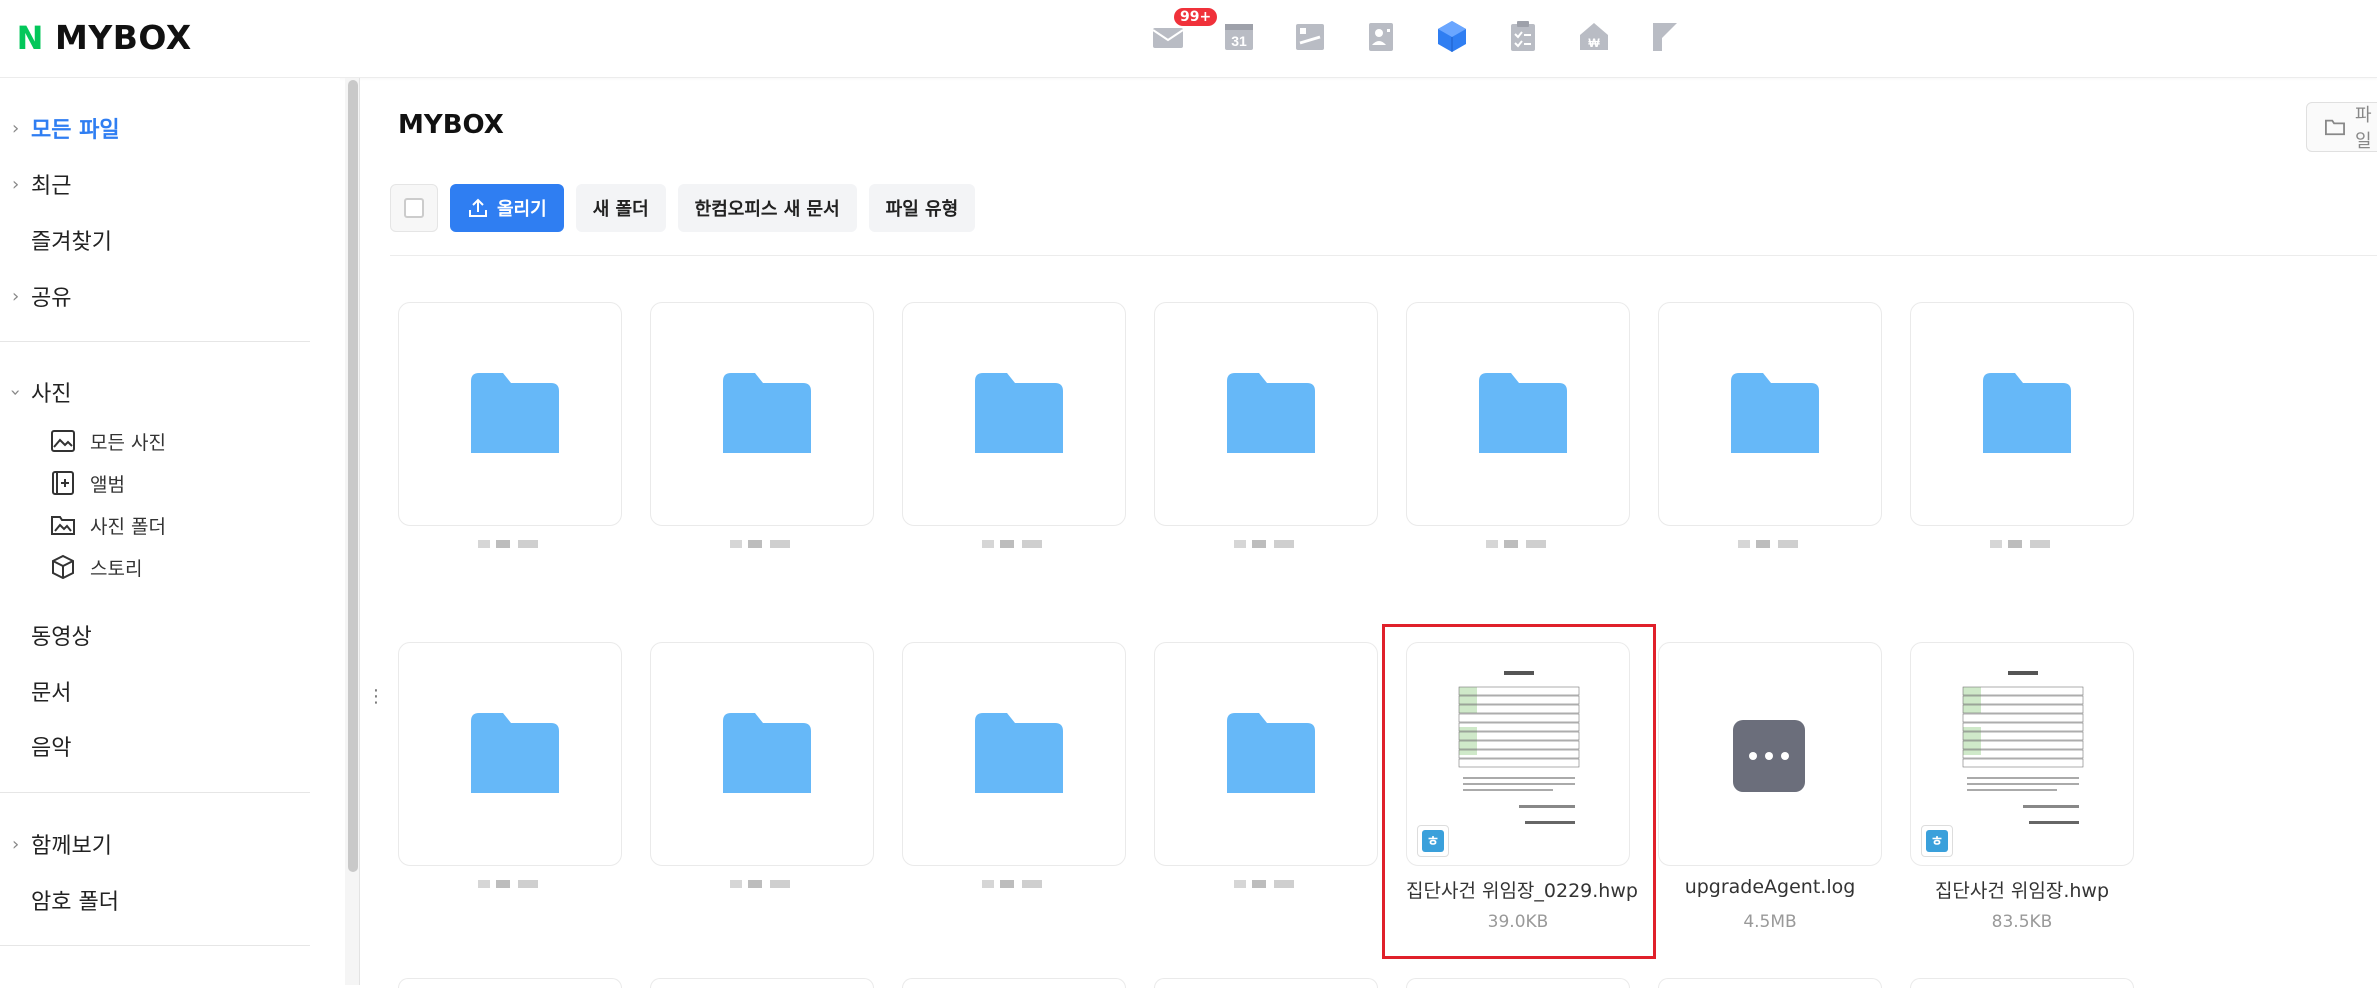 The width and height of the screenshot is (2377, 988). I want to click on sidebar-item-label: 음악, so click(51, 748).